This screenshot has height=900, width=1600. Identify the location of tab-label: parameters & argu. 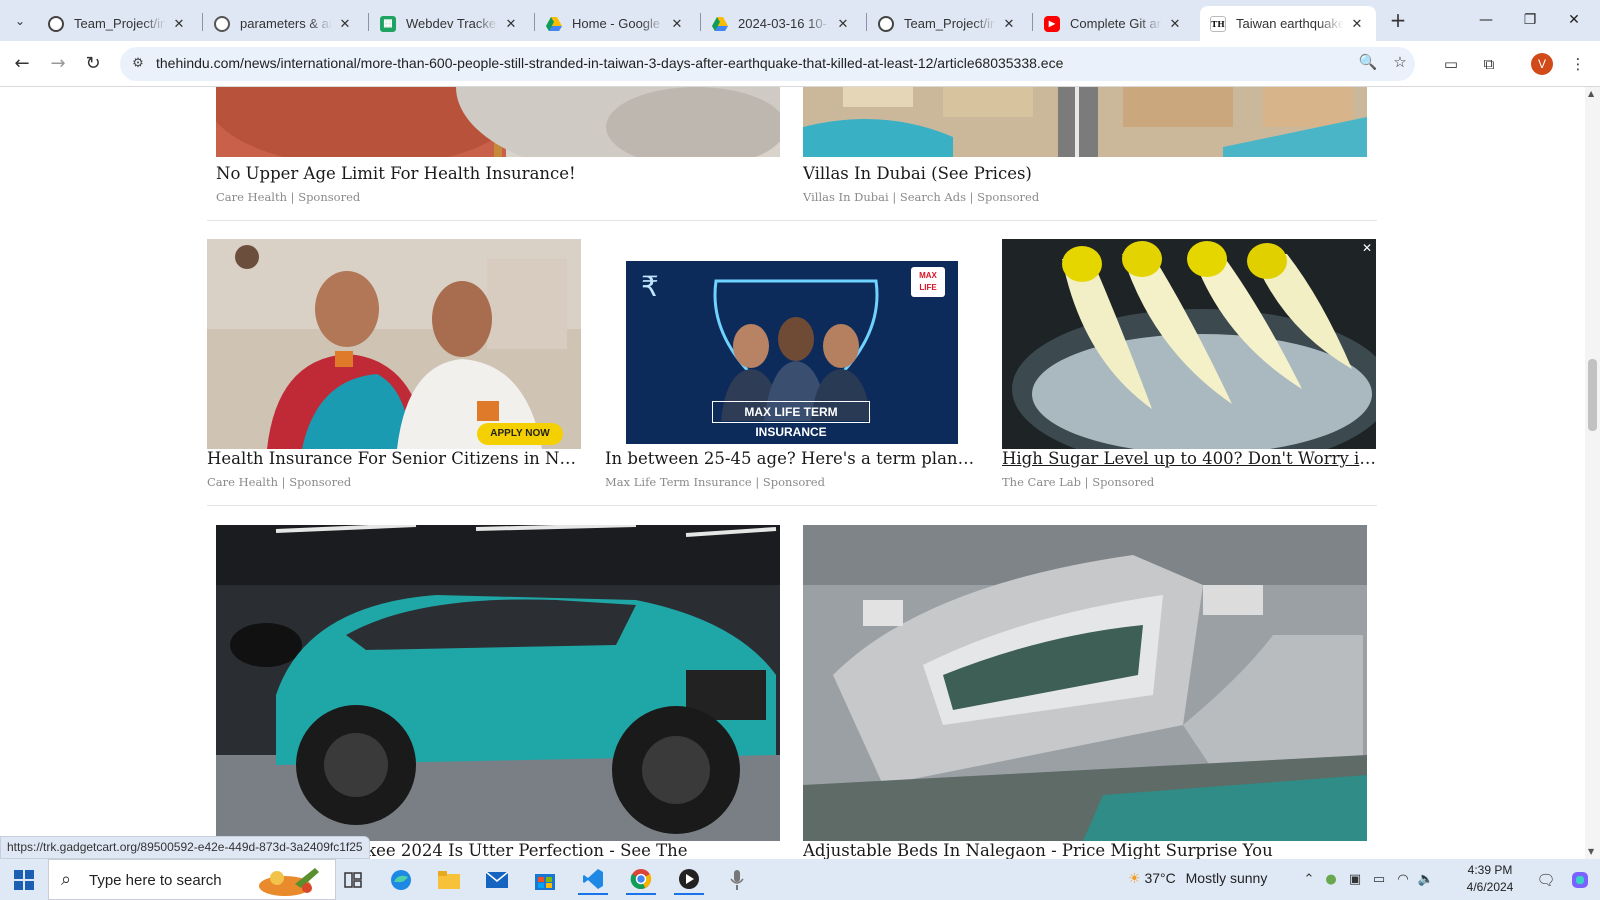
(286, 23).